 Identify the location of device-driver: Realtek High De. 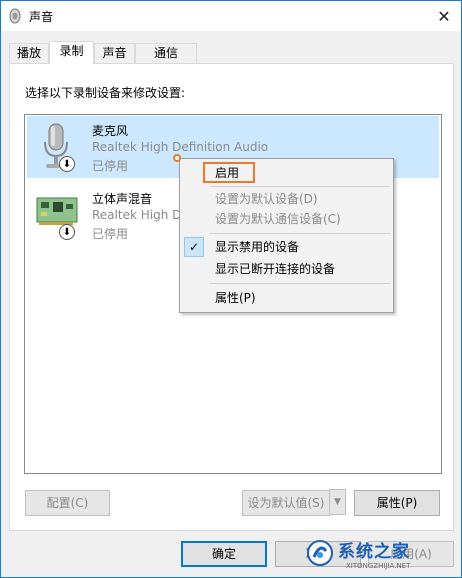
(140, 215).